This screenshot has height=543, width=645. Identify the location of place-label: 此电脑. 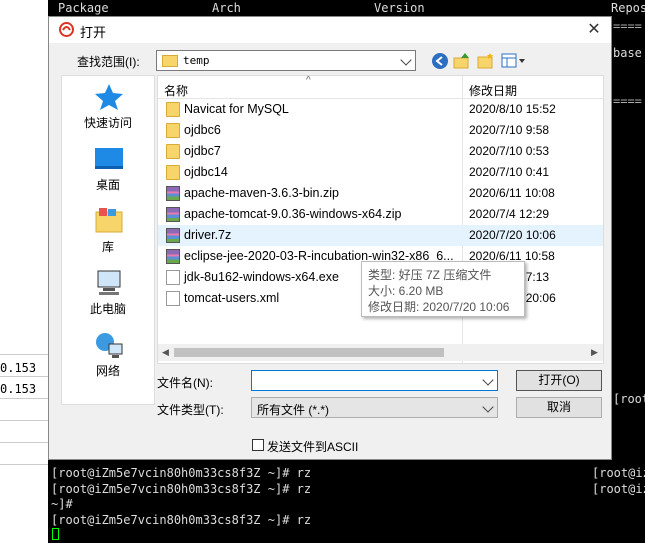
(107, 309).